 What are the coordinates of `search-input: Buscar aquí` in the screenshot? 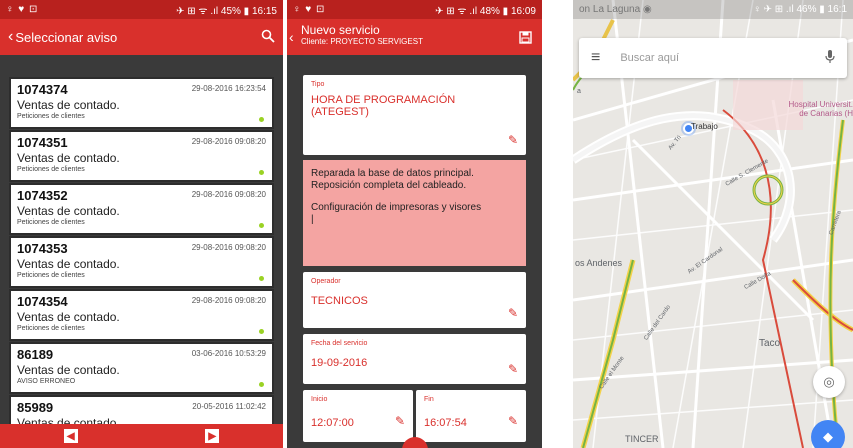 It's located at (722, 58).